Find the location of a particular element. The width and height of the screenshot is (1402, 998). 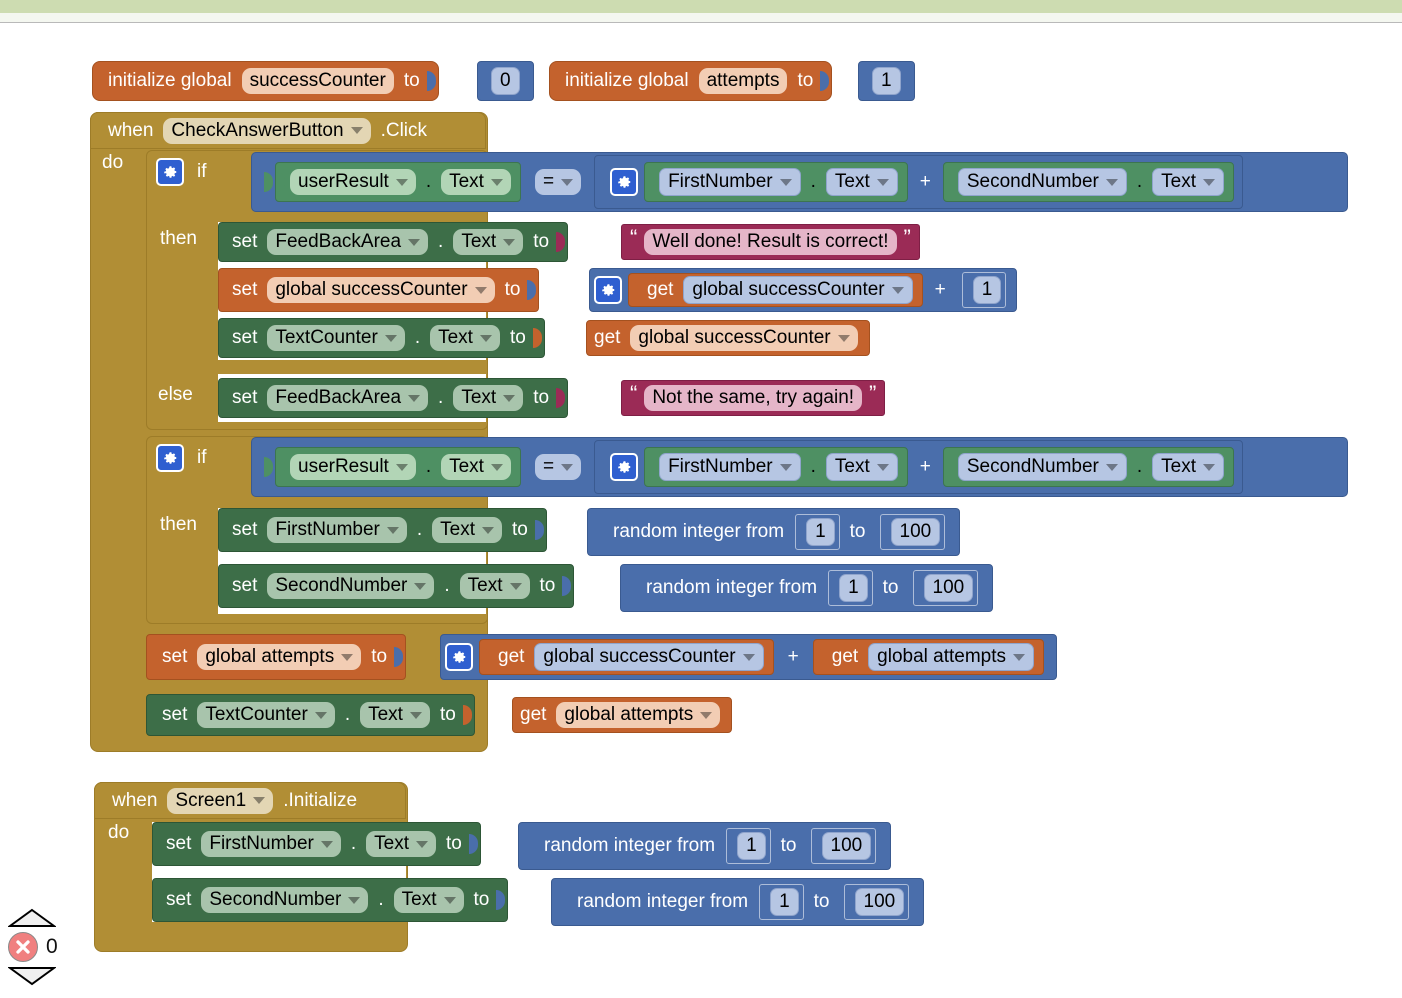

set-feedbackarea-text-block-1: set FeedBackArea . Text to is located at coordinates (393, 242).